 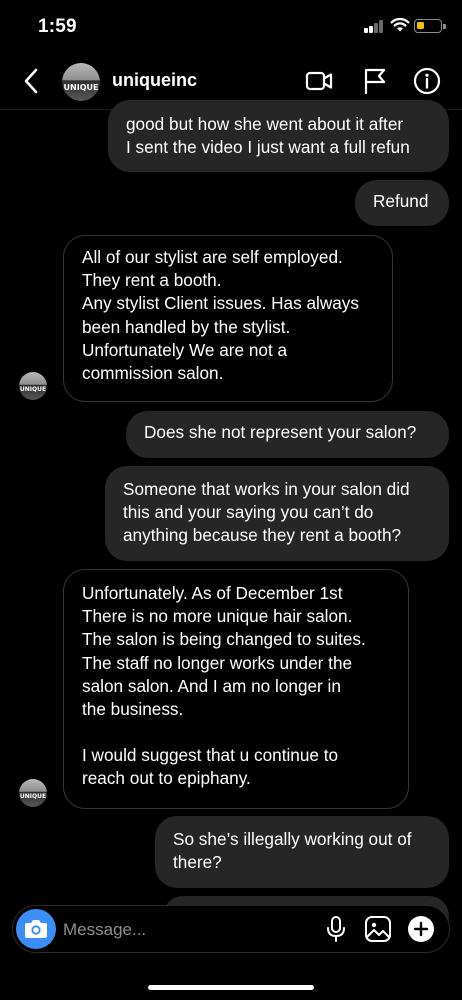 What do you see at coordinates (231, 987) in the screenshot?
I see `home-indicator` at bounding box center [231, 987].